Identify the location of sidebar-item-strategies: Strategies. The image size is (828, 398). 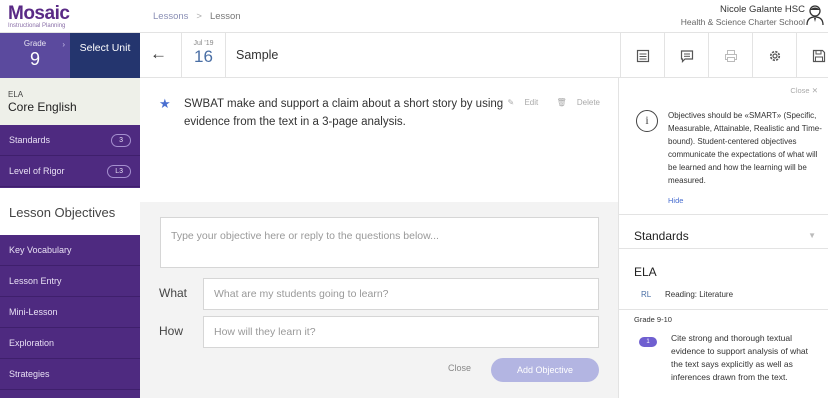
(70, 374).